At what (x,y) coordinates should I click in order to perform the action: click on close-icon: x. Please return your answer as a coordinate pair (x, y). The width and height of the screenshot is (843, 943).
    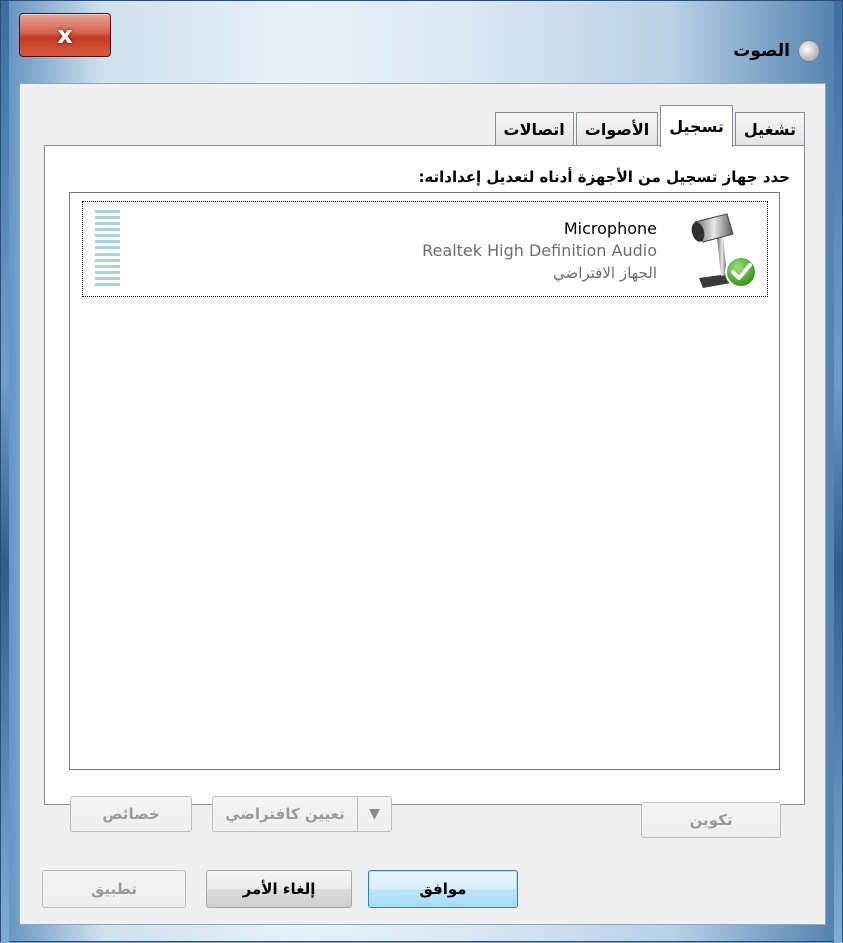
    Looking at the image, I should click on (65, 35).